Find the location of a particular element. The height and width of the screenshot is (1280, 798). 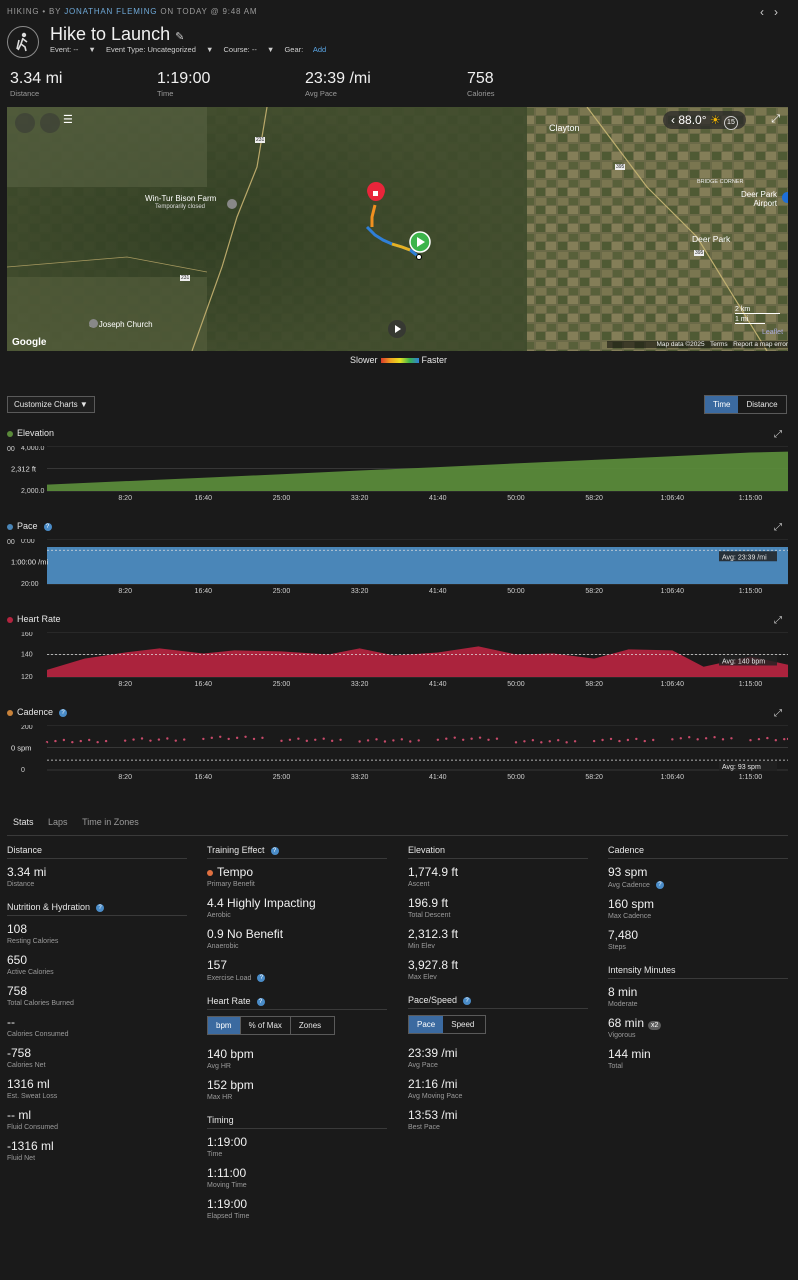

event-dropdown: Event: -- ▼ is located at coordinates (73, 49).